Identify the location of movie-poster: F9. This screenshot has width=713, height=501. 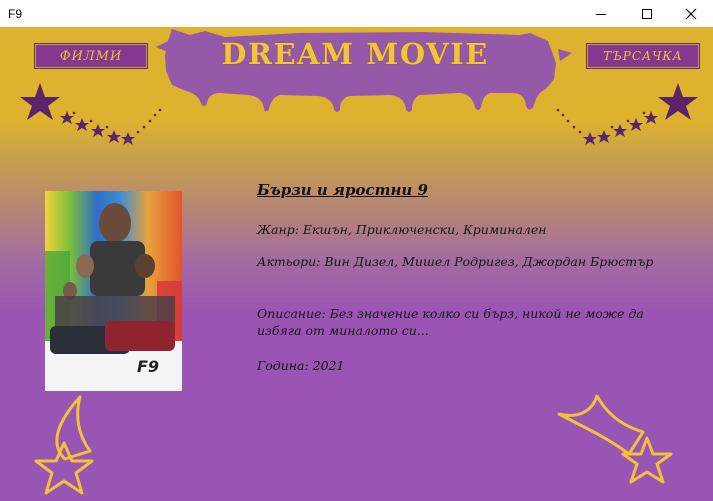
(113, 291).